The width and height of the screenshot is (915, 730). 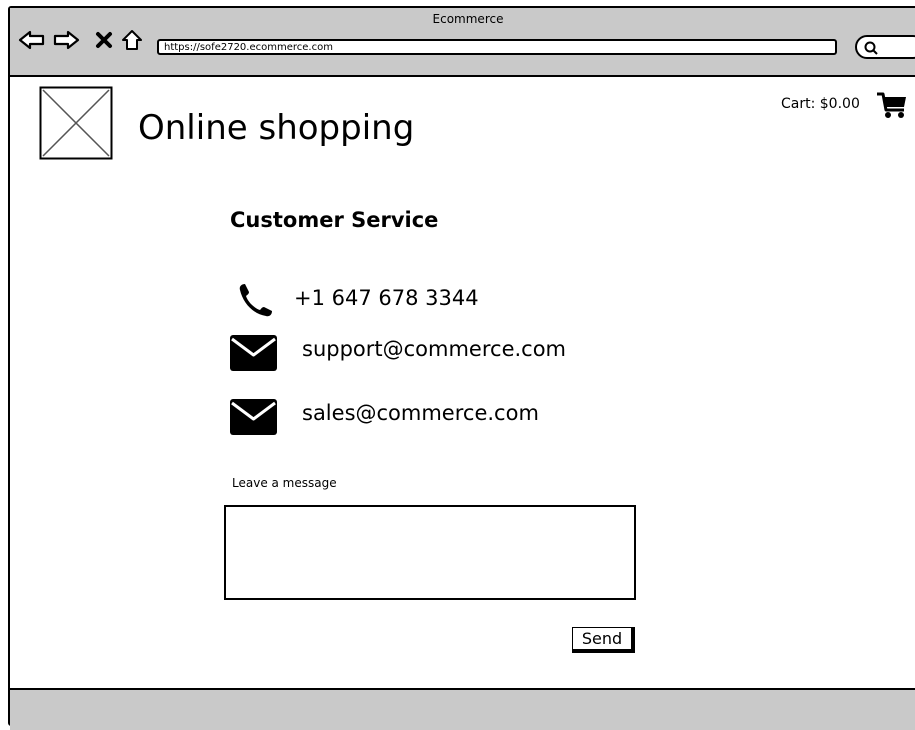 What do you see at coordinates (386, 298) in the screenshot?
I see `phone-number: +1 647 678 3344` at bounding box center [386, 298].